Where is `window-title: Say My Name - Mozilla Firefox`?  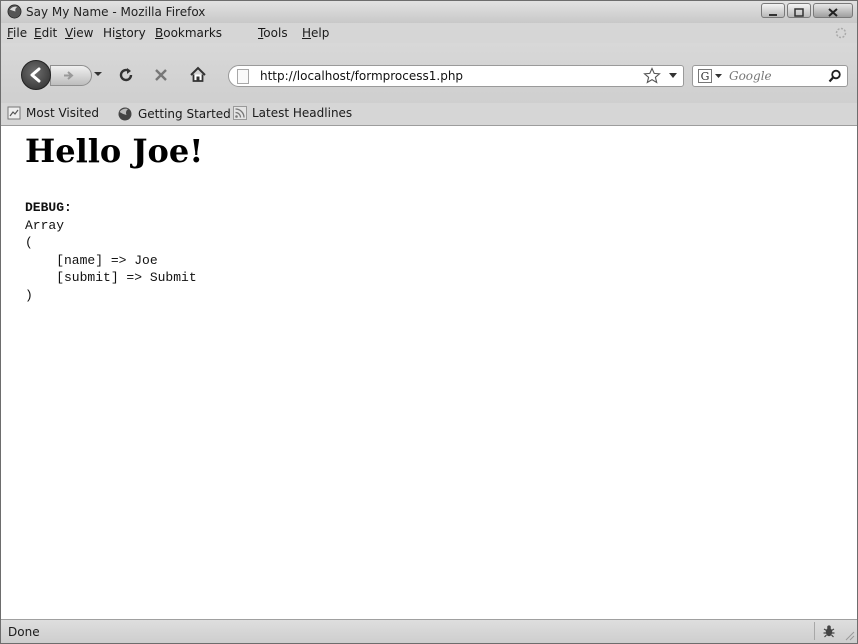 window-title: Say My Name - Mozilla Firefox is located at coordinates (116, 12).